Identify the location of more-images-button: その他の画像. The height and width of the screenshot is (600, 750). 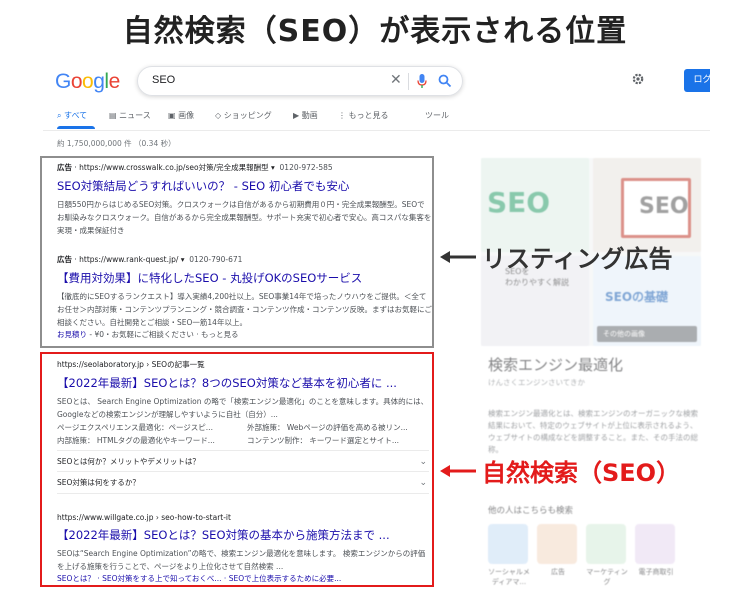
(647, 334).